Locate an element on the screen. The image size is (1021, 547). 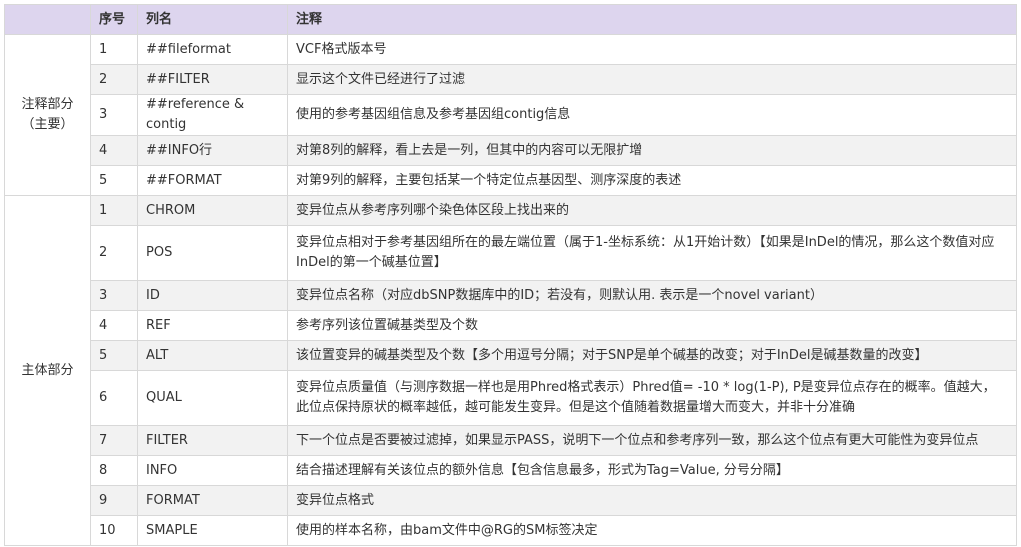
row-name: INFO is located at coordinates (212, 470).